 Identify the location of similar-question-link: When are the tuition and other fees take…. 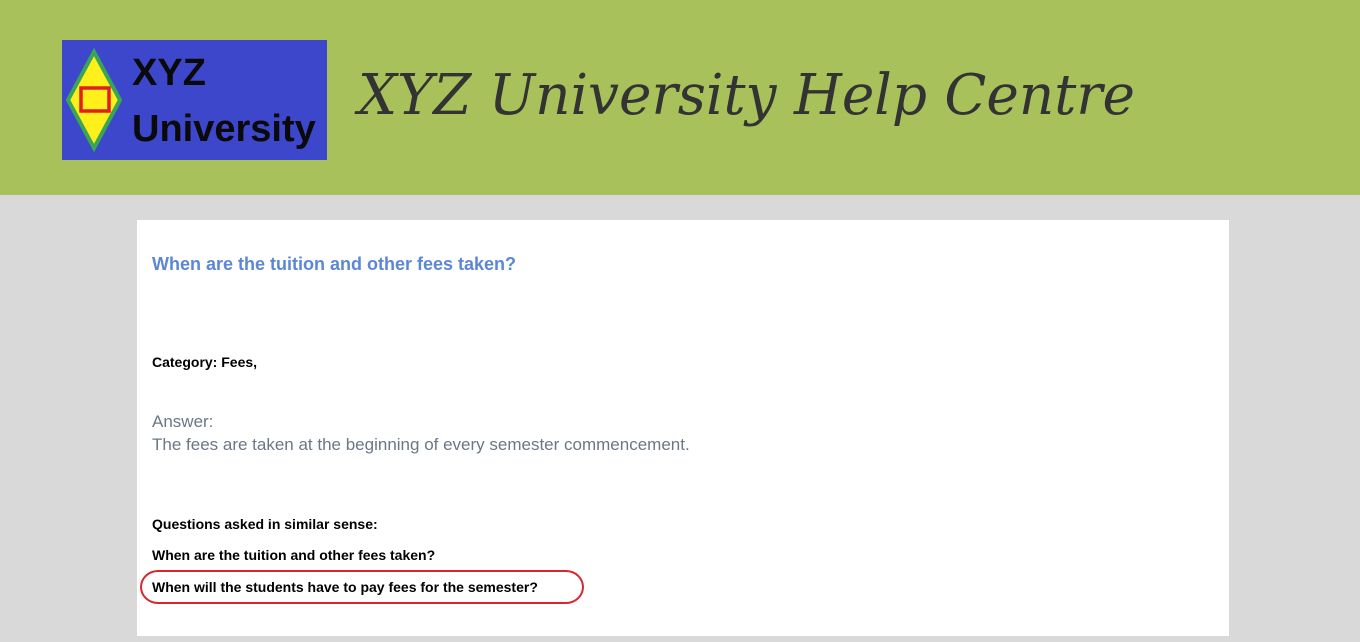
(293, 555).